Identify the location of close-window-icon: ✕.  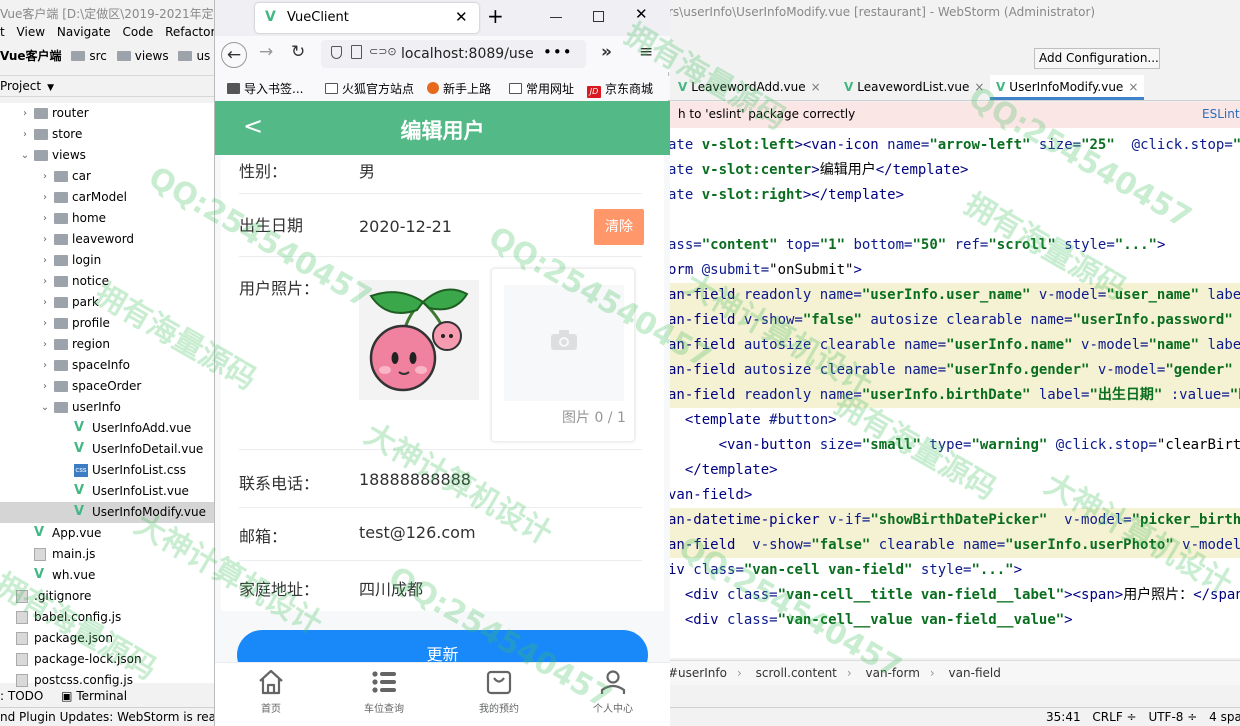
(641, 14).